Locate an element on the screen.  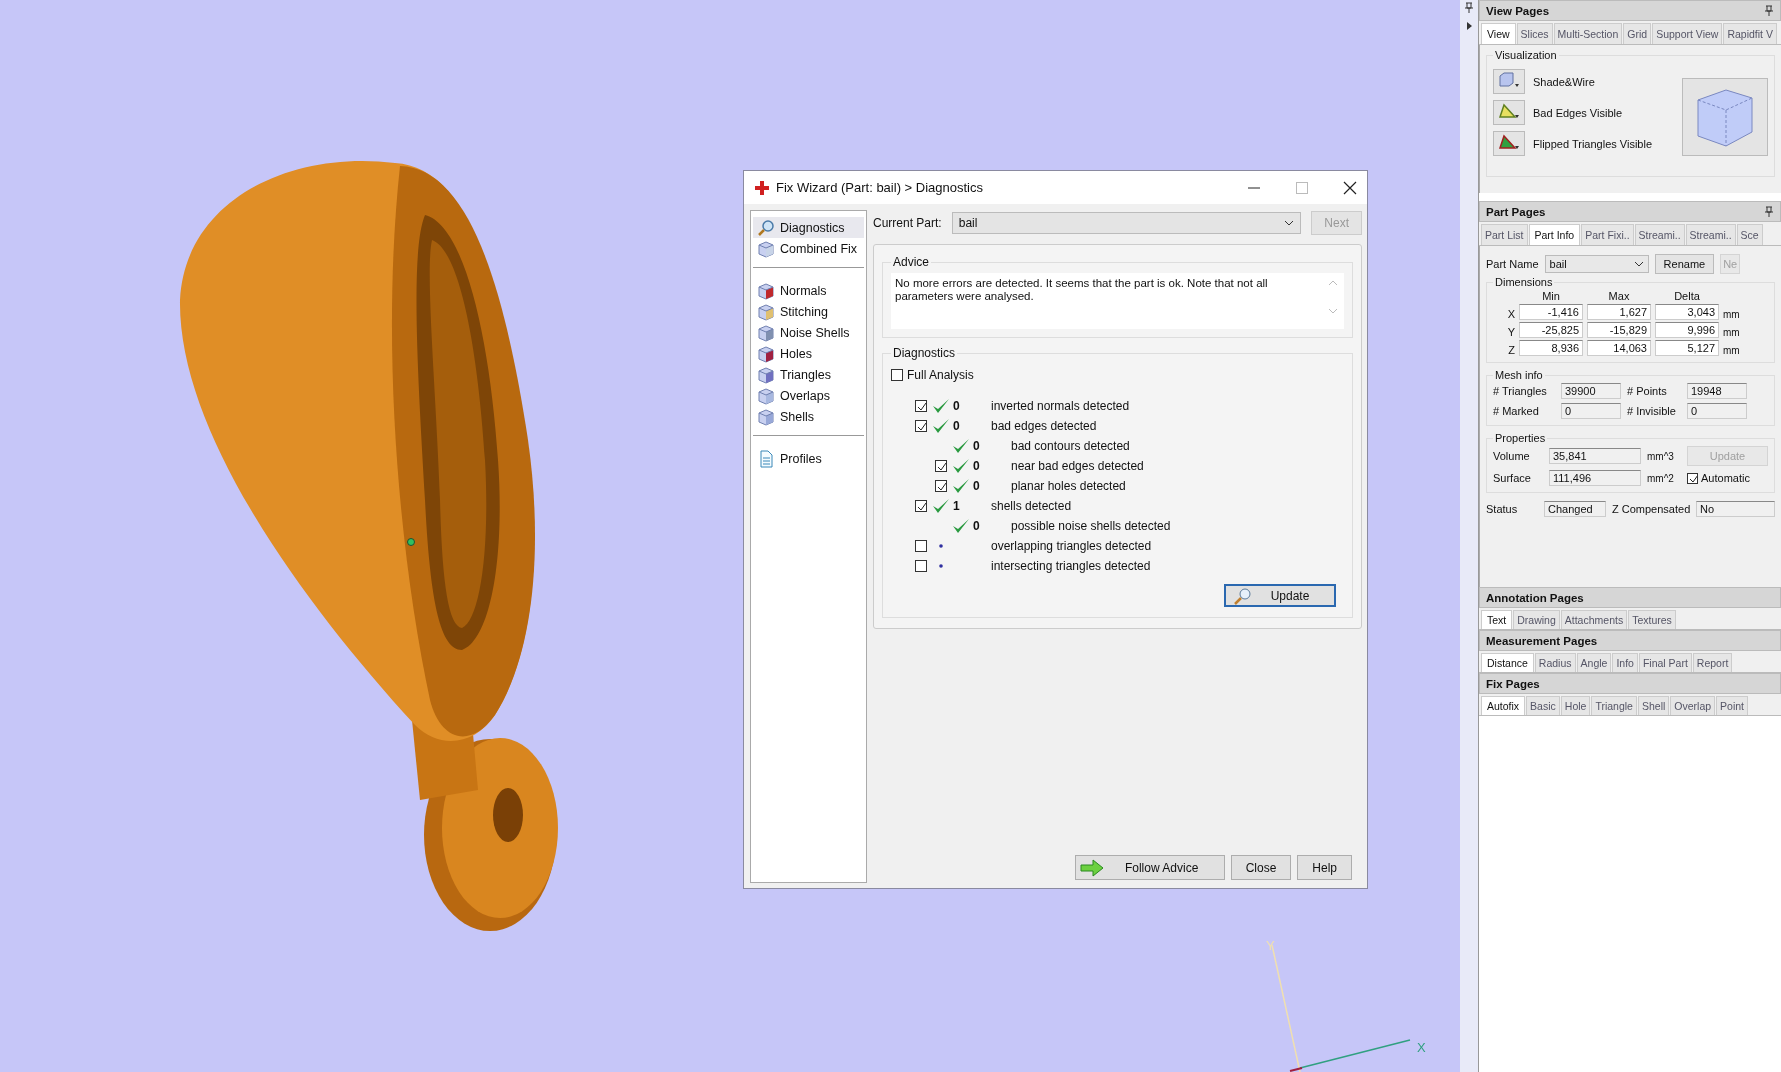
nav-item: Combined Fix is located at coordinates (808, 248).